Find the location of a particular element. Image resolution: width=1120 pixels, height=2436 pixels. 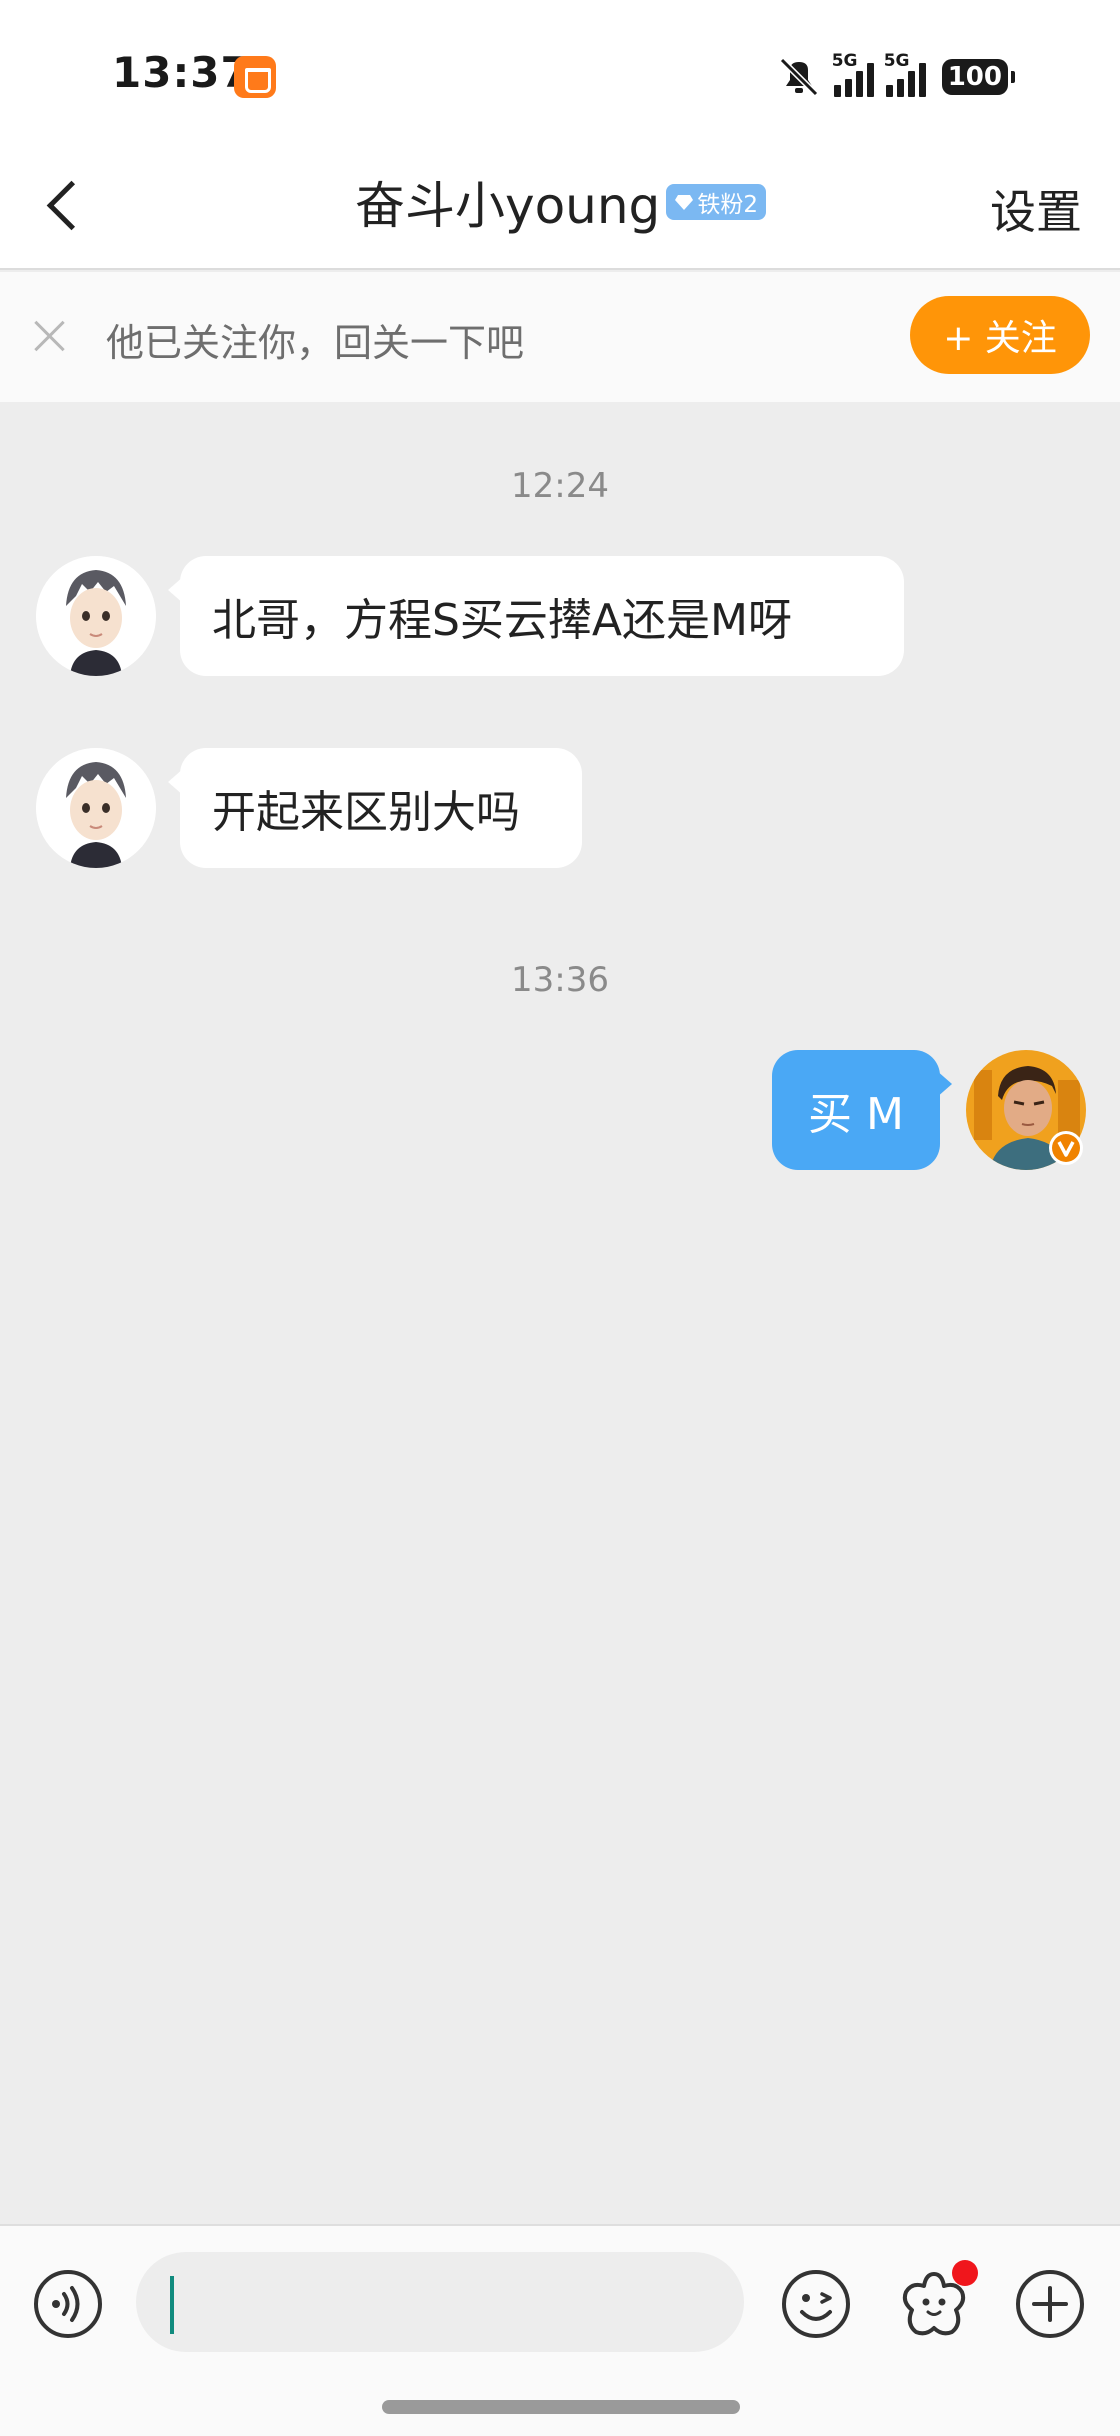

chat-title: 奋斗小young is located at coordinates (508, 206).